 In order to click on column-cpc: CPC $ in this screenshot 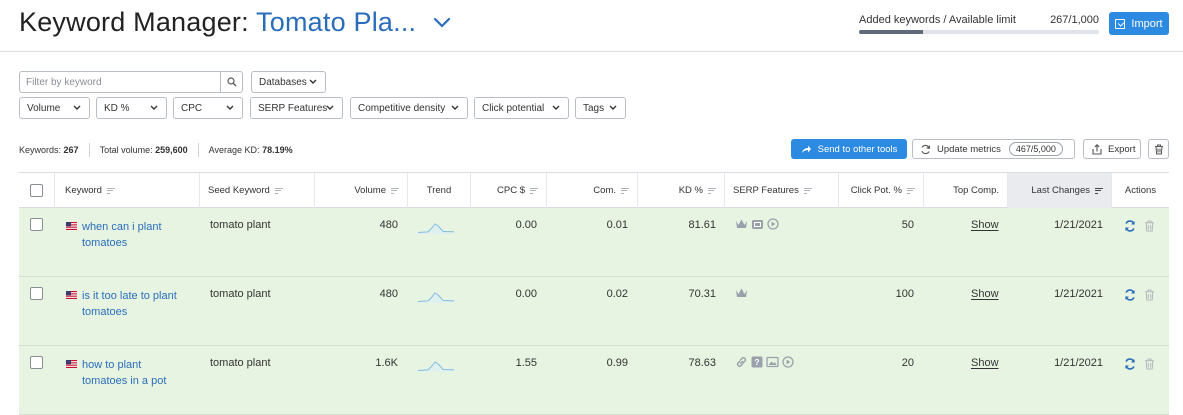, I will do `click(509, 190)`.